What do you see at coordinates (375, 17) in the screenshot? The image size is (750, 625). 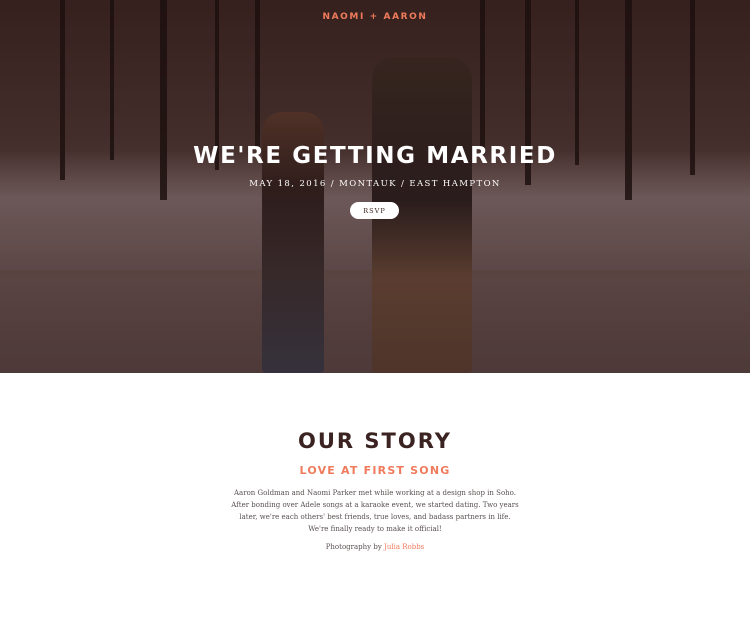 I see `site-brand: NAOMI + AARON` at bounding box center [375, 17].